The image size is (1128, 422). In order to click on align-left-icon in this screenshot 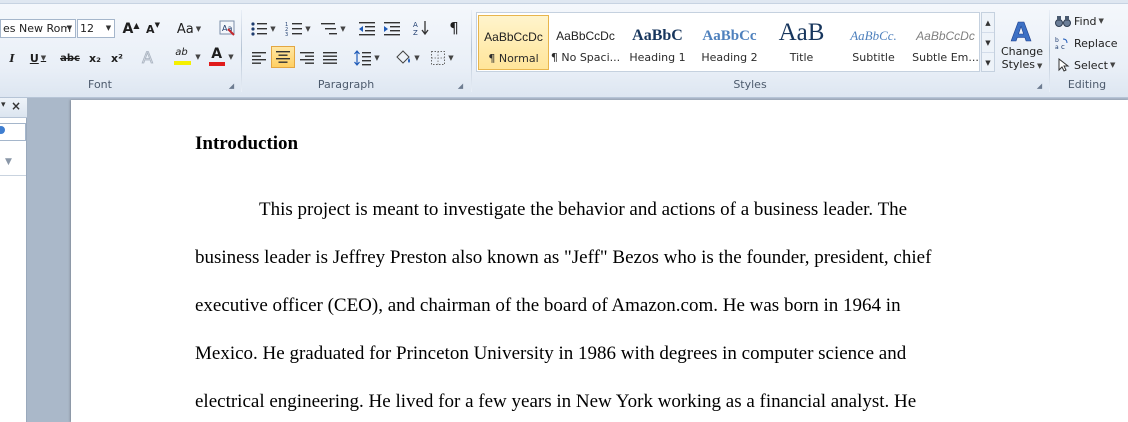, I will do `click(259, 58)`.